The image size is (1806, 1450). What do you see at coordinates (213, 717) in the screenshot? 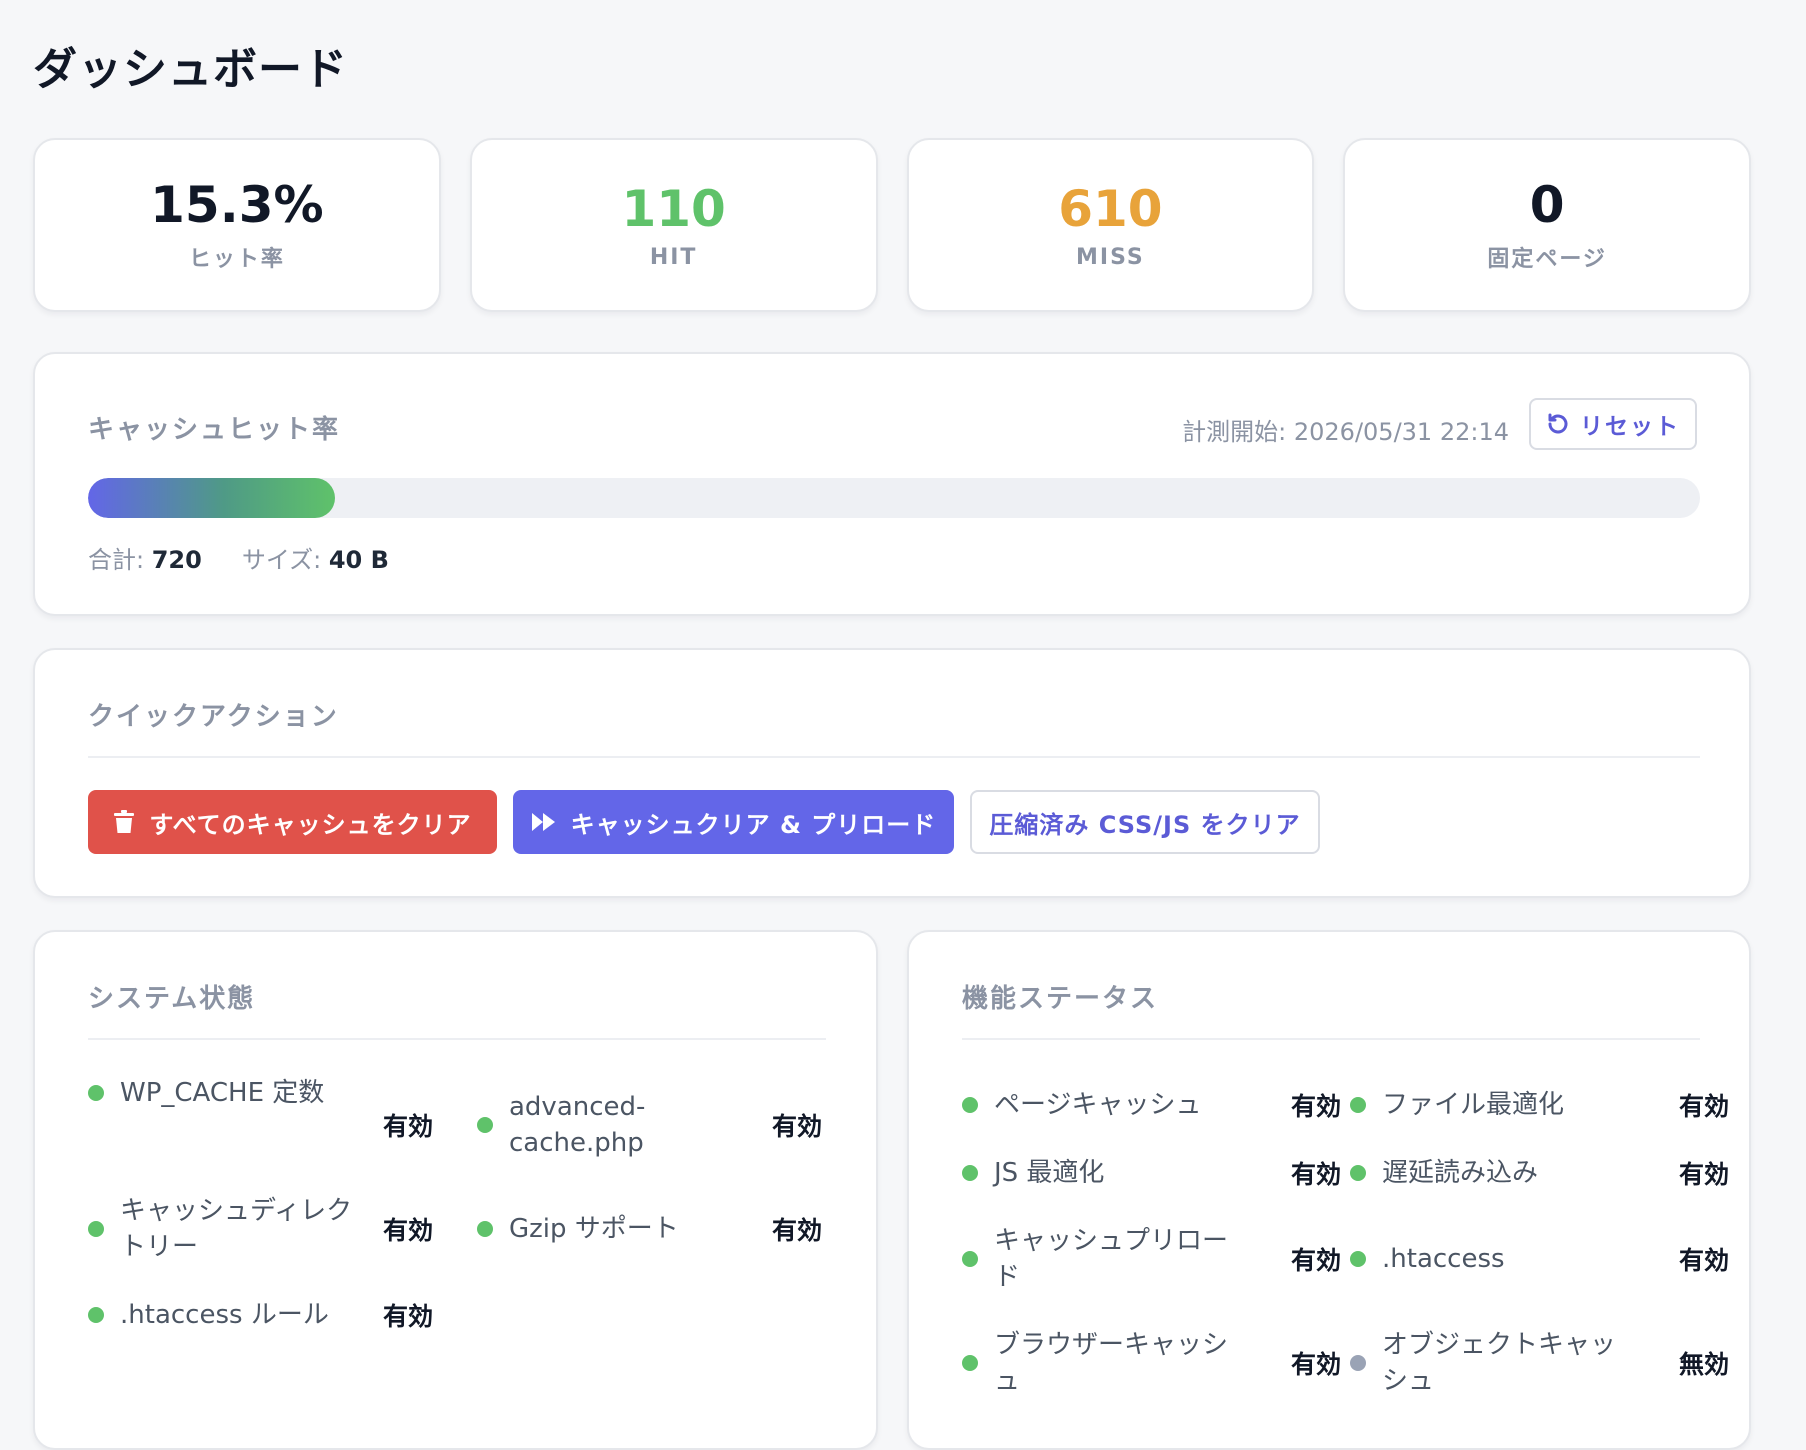
I see `quick-actions-title: クイックアクション` at bounding box center [213, 717].